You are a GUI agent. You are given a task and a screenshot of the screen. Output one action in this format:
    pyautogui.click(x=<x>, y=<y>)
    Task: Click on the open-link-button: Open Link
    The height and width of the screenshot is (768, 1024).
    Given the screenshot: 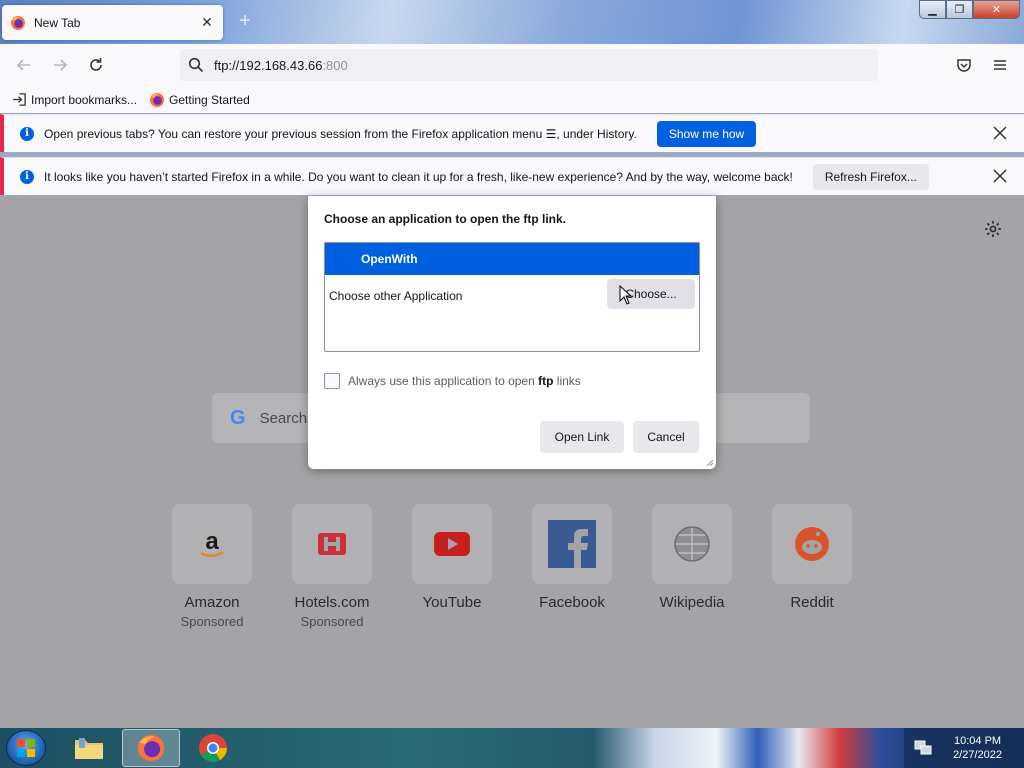 What is the action you would take?
    pyautogui.click(x=582, y=437)
    